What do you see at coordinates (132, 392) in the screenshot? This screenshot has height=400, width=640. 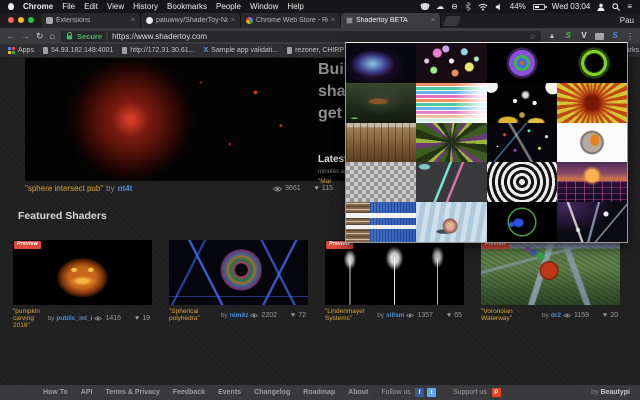 I see `footer-link-terms: Terms & Privacy` at bounding box center [132, 392].